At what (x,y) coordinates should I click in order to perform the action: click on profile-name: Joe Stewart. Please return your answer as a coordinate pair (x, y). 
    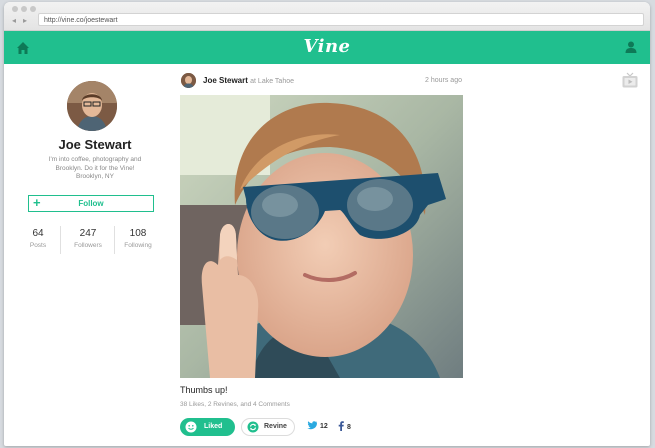
    Looking at the image, I should click on (95, 144).